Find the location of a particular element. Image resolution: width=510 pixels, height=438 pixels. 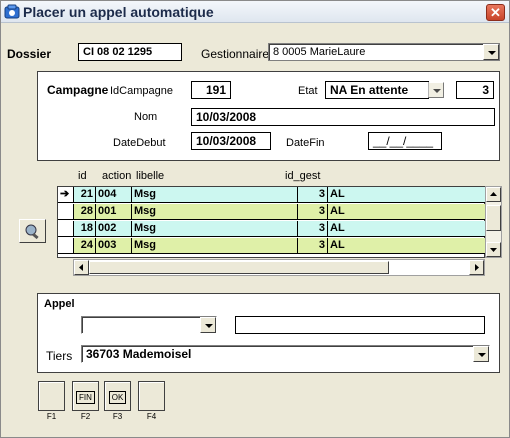

campagne-label: Campagne is located at coordinates (78, 90).